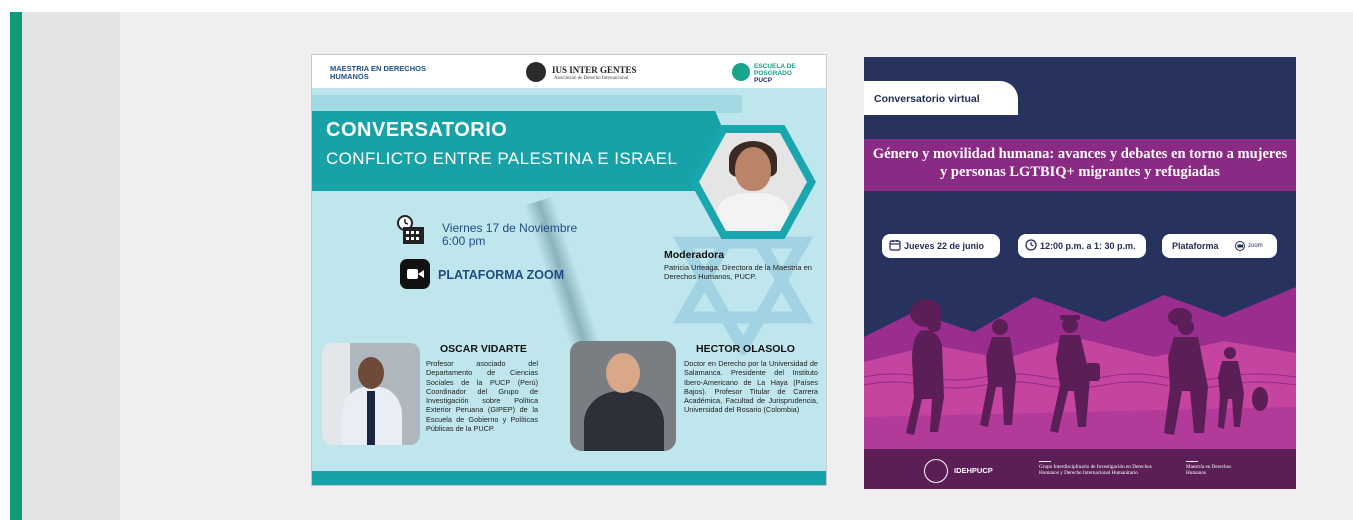 The image size is (1353, 520). Describe the element at coordinates (927, 99) in the screenshot. I see `conversatorio-label: Conversatorio virtual` at that location.